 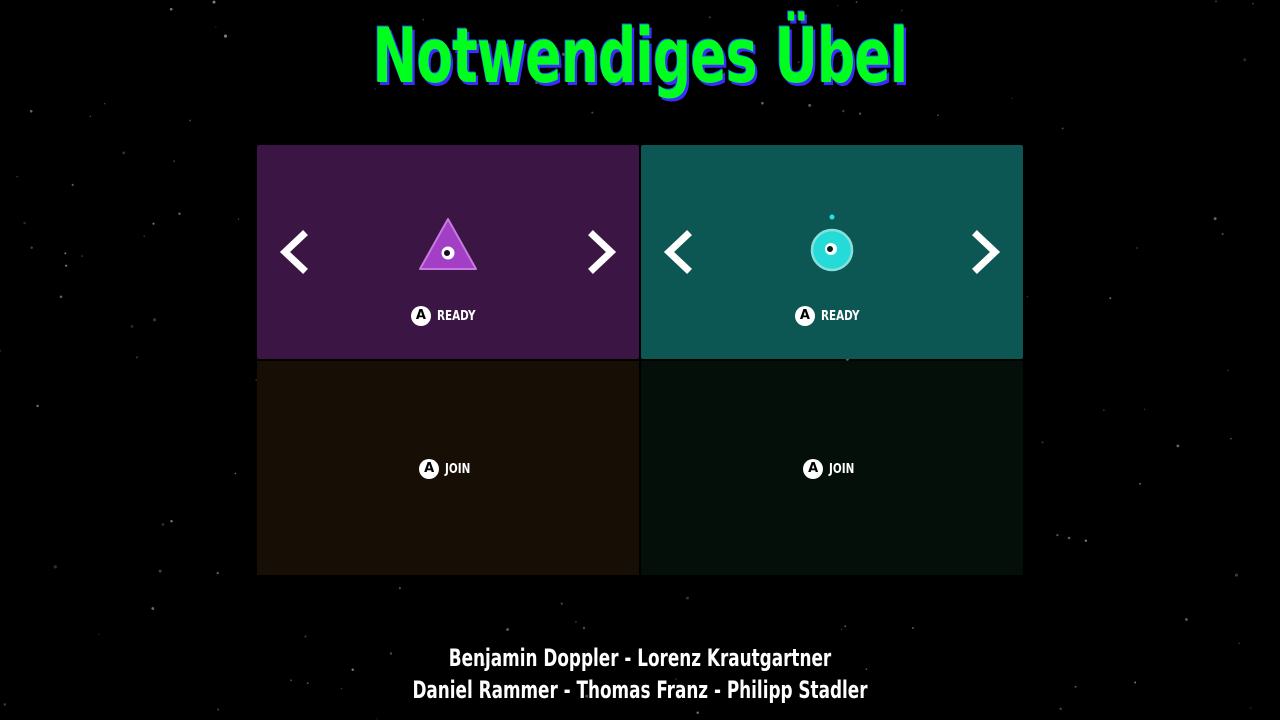 I want to click on game-title: Notwendiges Übel, so click(x=640, y=55).